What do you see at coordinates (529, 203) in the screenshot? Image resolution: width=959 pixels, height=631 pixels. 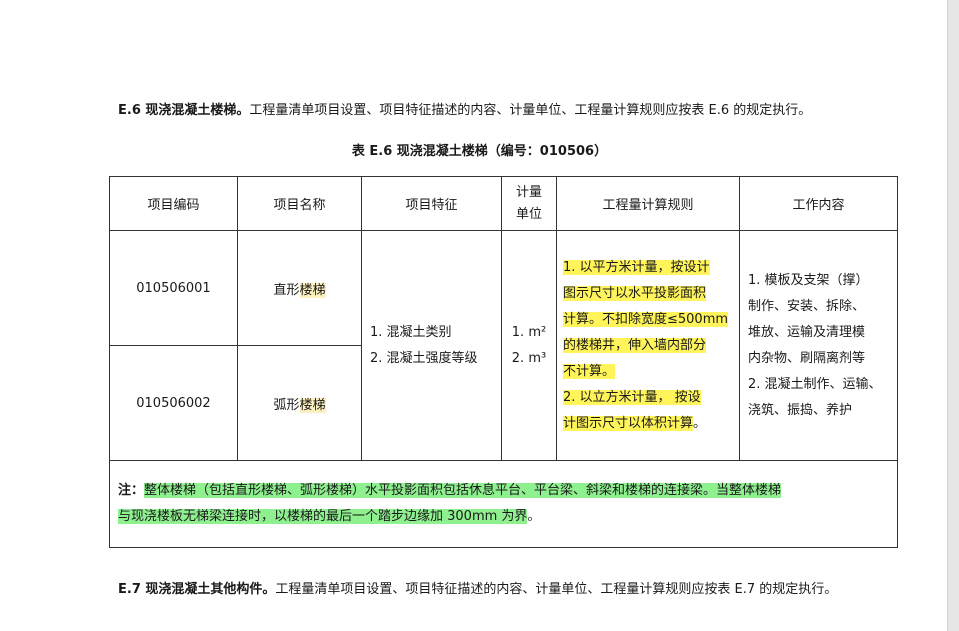 I see `header-unit: 计量 单位` at bounding box center [529, 203].